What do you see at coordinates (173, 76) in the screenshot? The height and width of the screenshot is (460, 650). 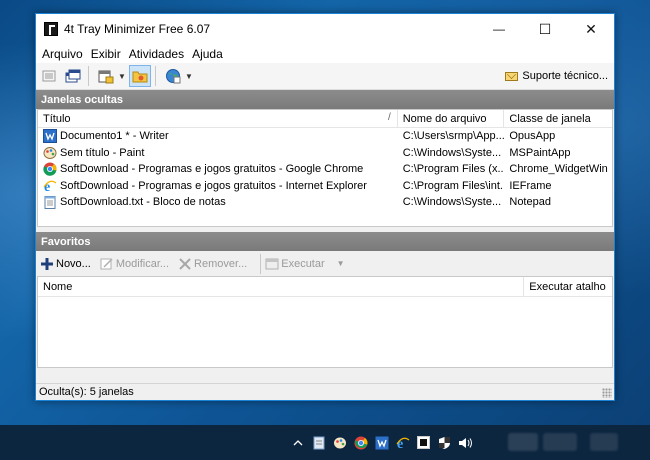 I see `web-button` at bounding box center [173, 76].